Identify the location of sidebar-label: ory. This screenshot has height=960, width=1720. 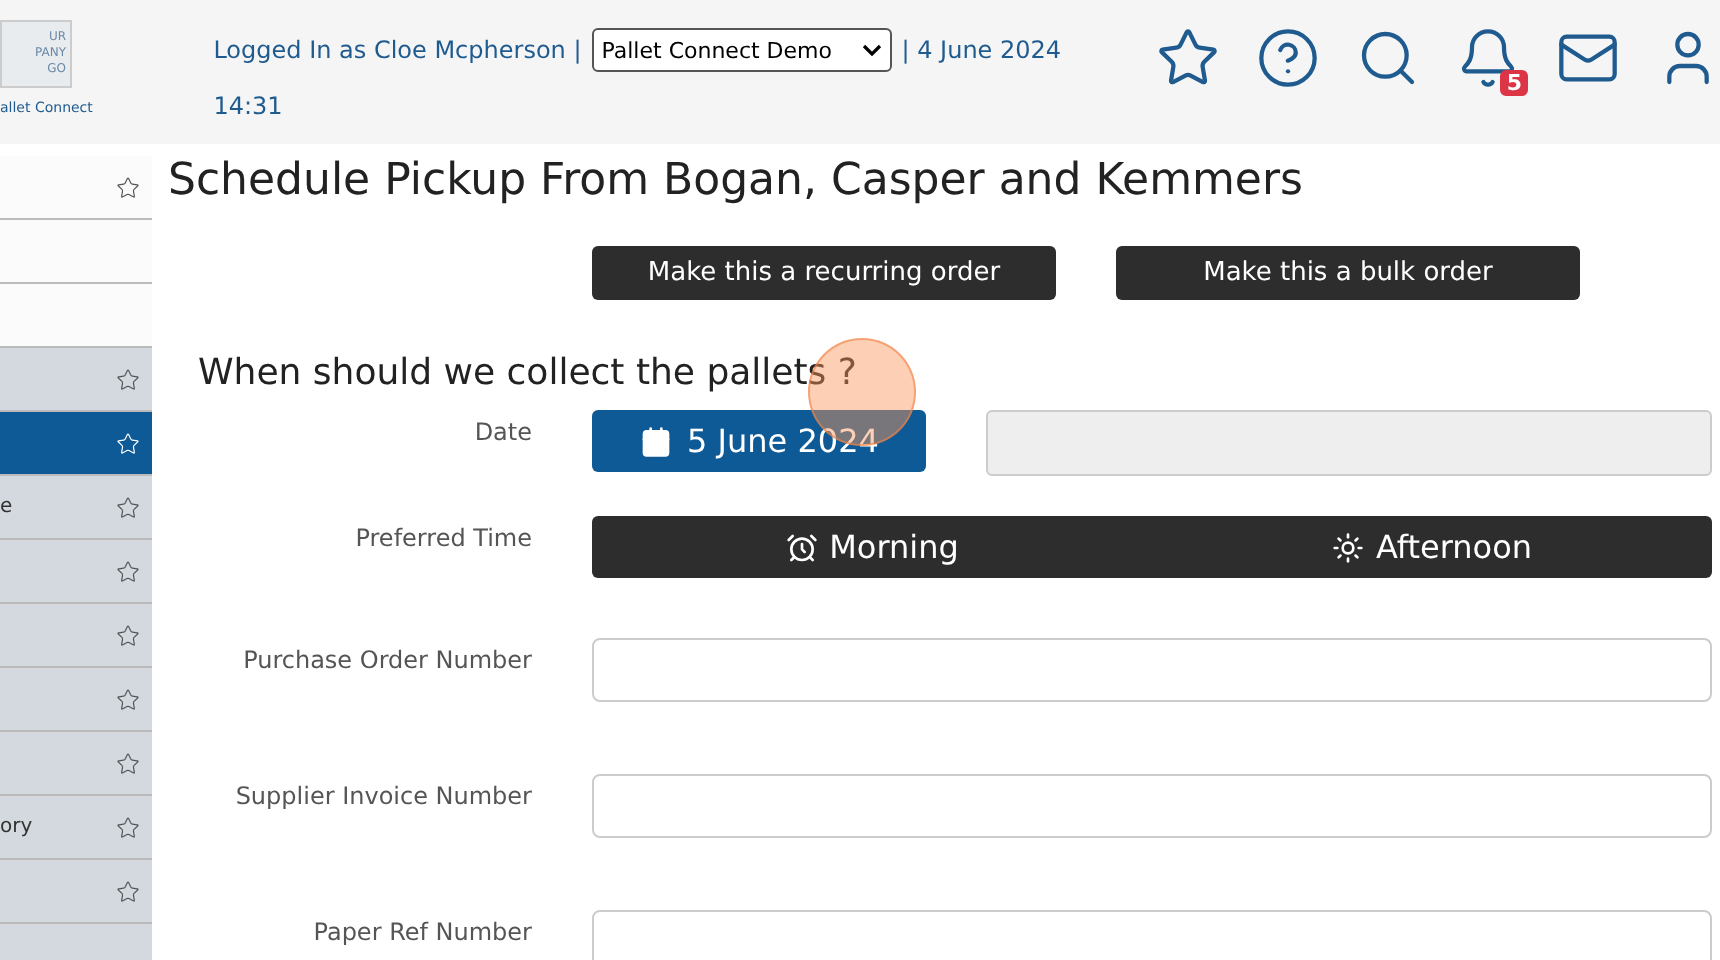
(16, 827).